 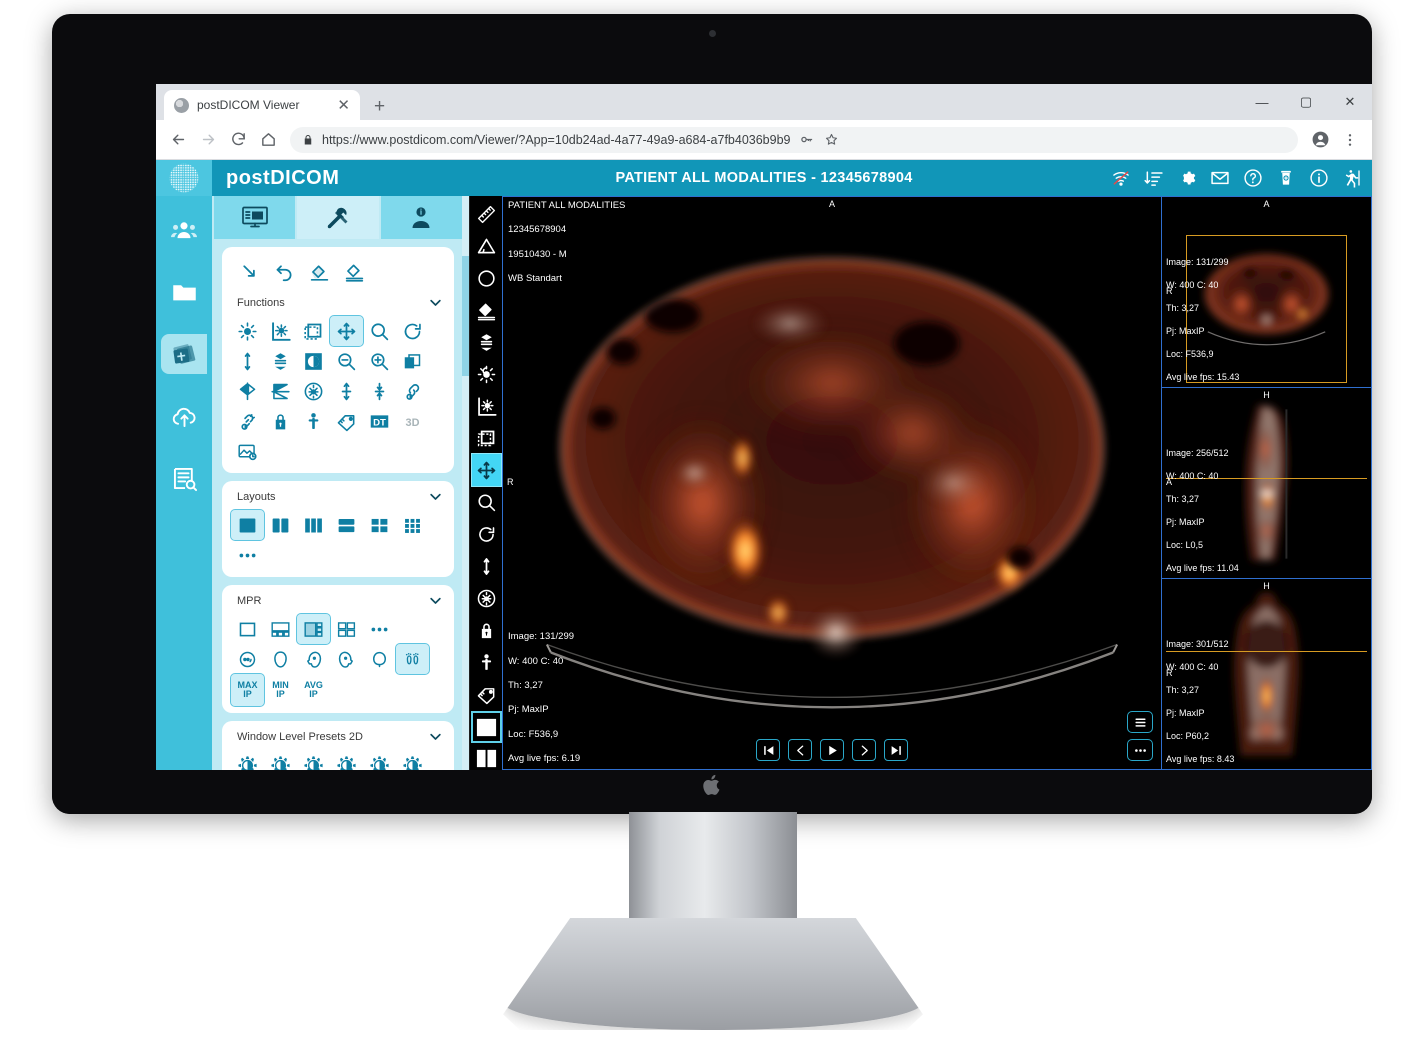 What do you see at coordinates (346, 361) in the screenshot?
I see `zoom-out-icon` at bounding box center [346, 361].